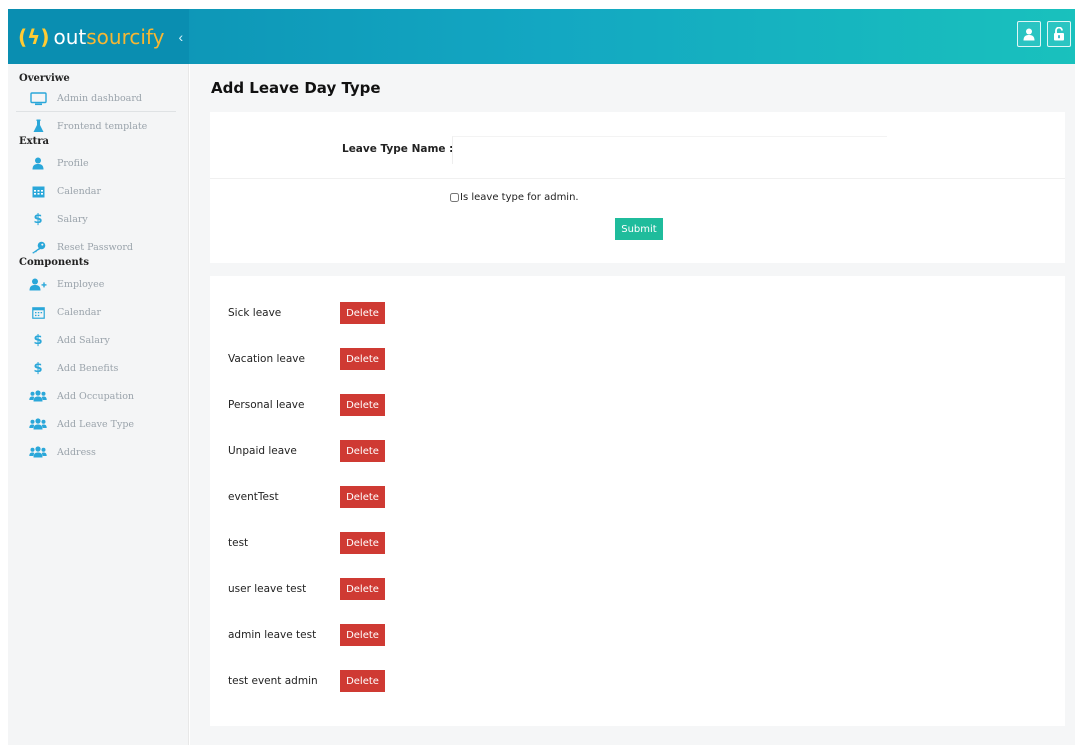  Describe the element at coordinates (639, 229) in the screenshot. I see `submit-button: Submit` at that location.